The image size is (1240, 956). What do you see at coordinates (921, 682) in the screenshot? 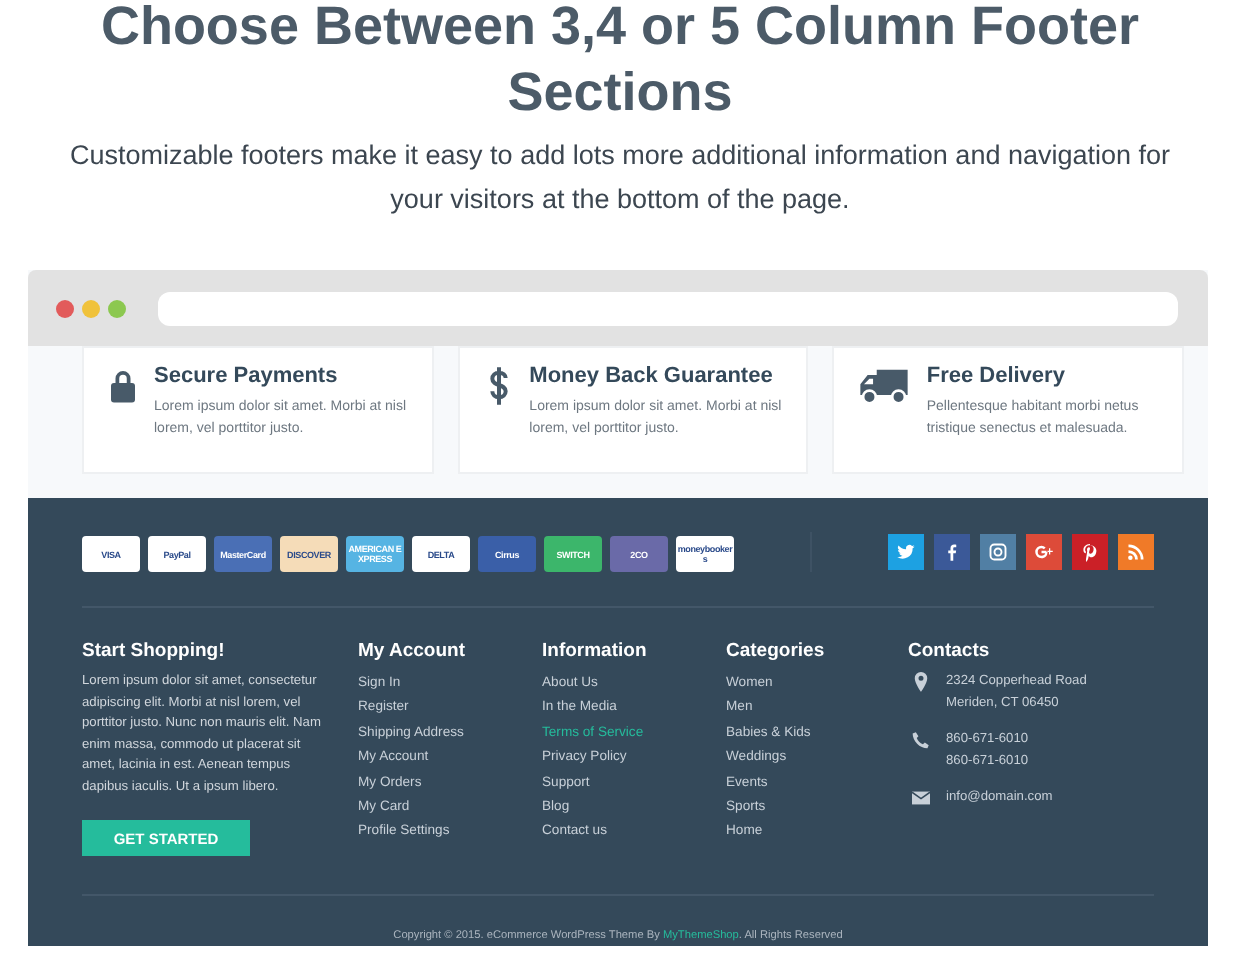
I see `location-pin-icon` at bounding box center [921, 682].